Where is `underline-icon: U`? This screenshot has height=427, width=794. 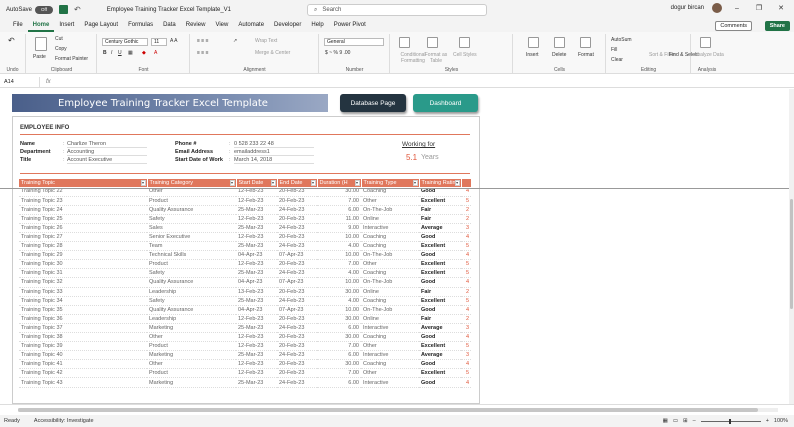 underline-icon: U is located at coordinates (120, 53).